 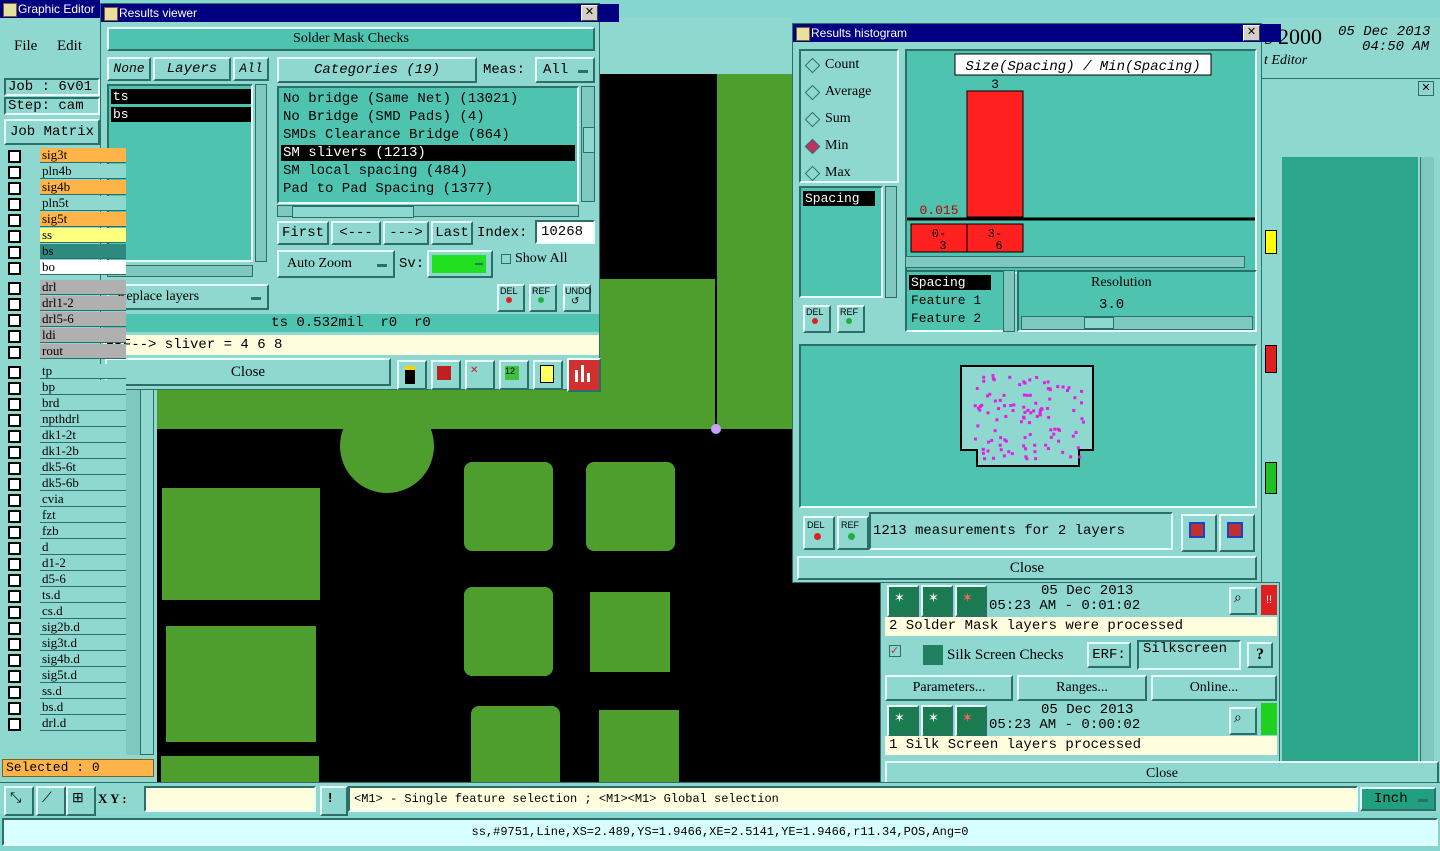 What do you see at coordinates (83, 563) in the screenshot?
I see `layer-name: d1-2` at bounding box center [83, 563].